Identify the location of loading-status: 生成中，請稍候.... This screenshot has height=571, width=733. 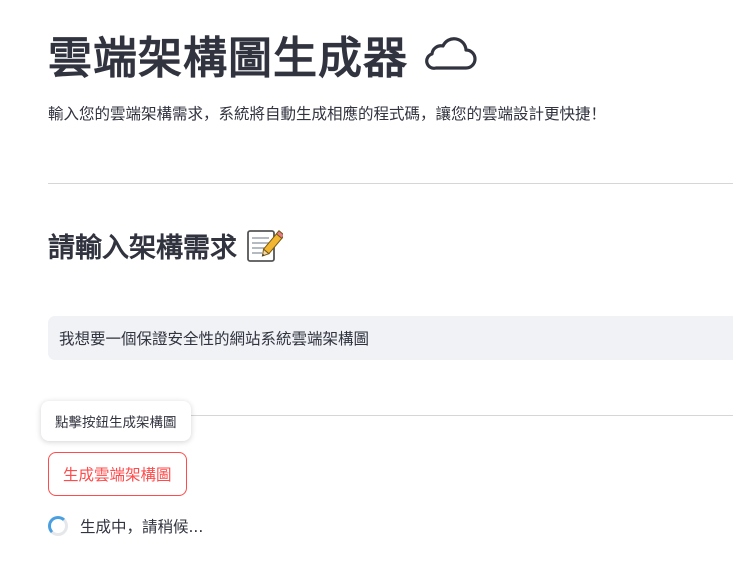
(125, 526).